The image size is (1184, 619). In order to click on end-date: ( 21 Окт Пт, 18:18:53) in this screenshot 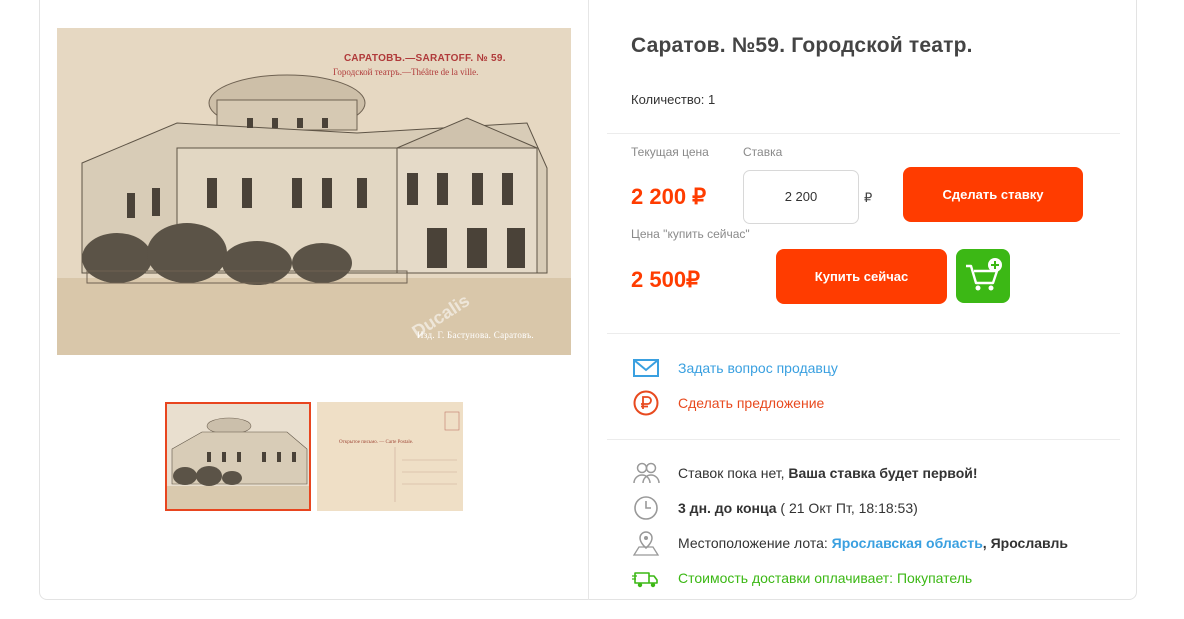, I will do `click(847, 508)`.